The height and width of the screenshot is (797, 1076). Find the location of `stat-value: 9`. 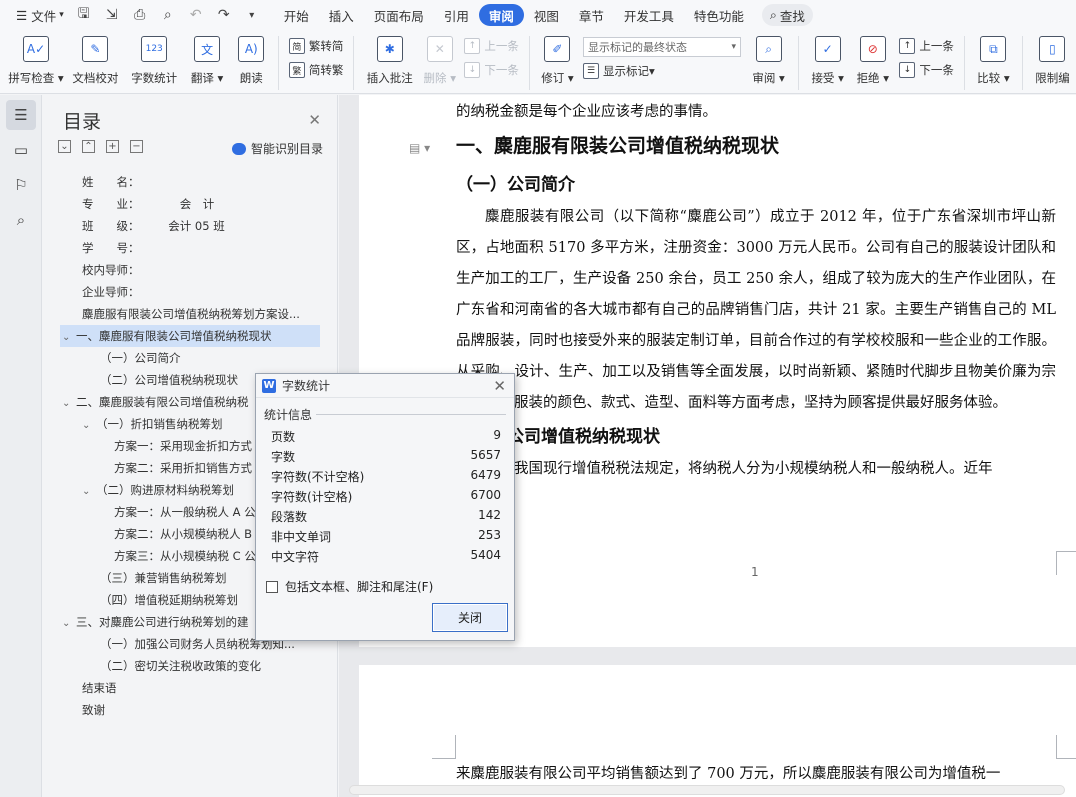

stat-value: 9 is located at coordinates (497, 435).